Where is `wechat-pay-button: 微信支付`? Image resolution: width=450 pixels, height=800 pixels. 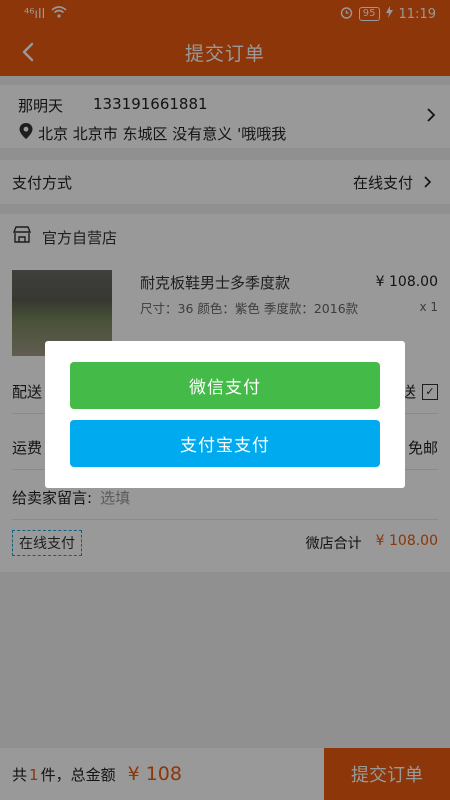 wechat-pay-button: 微信支付 is located at coordinates (225, 385).